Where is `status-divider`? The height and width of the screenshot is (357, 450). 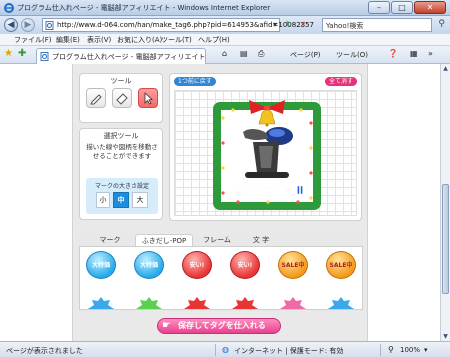 status-divider is located at coordinates (215, 350).